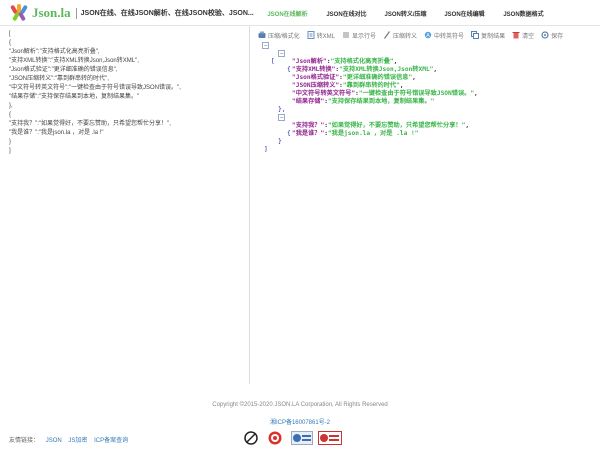 Image resolution: width=600 pixels, height=450 pixels. I want to click on json-value: "支持XML转换Json,Json转XML", so click(386, 69).